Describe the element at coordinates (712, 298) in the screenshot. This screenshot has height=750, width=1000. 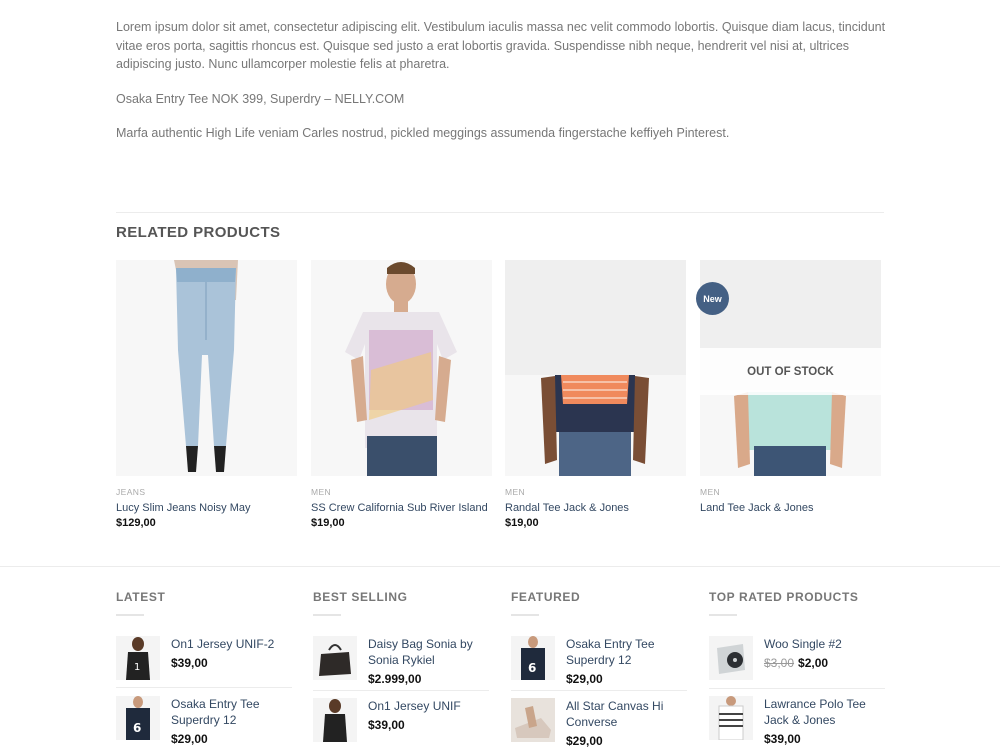
I see `new-badge: New` at that location.